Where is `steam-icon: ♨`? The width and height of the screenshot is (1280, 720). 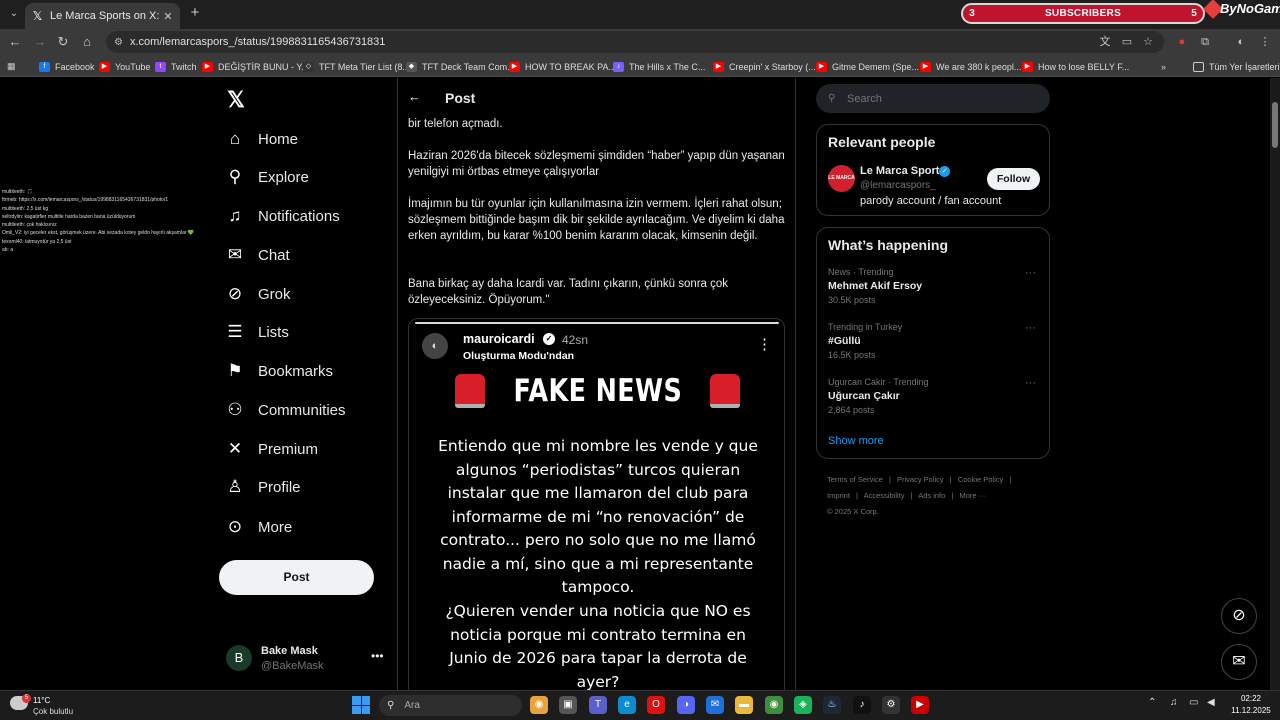
steam-icon: ♨ is located at coordinates (832, 705).